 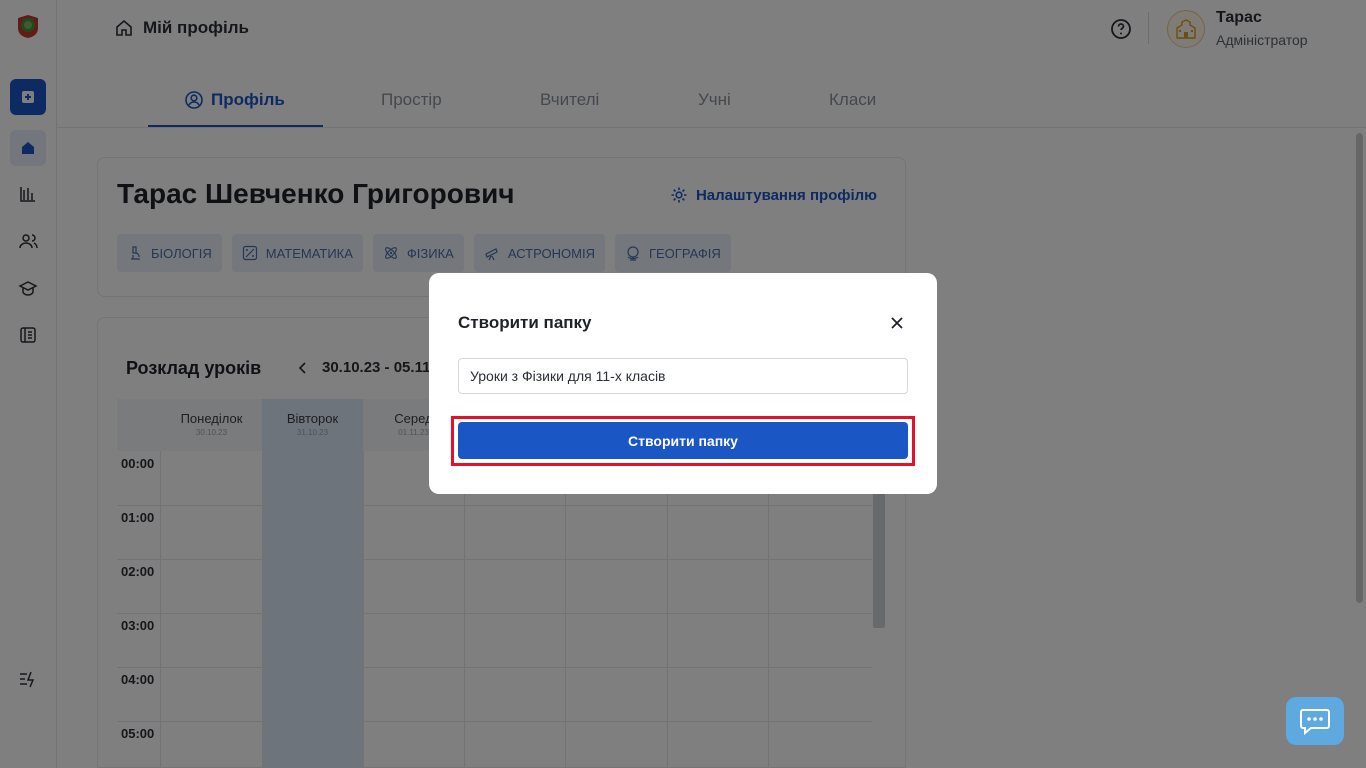 I want to click on close-icon, so click(x=897, y=323).